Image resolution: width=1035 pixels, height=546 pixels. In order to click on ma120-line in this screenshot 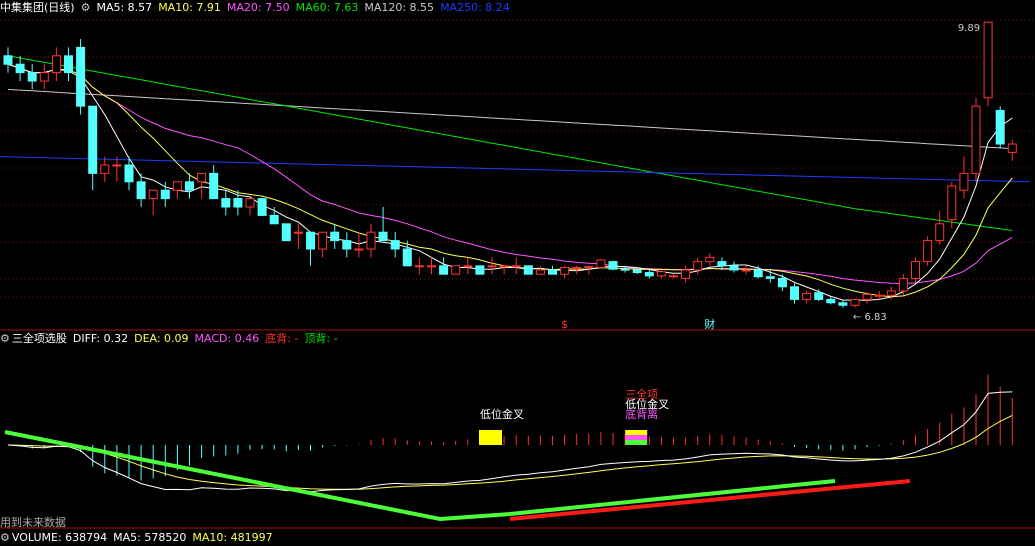, I will do `click(510, 119)`.